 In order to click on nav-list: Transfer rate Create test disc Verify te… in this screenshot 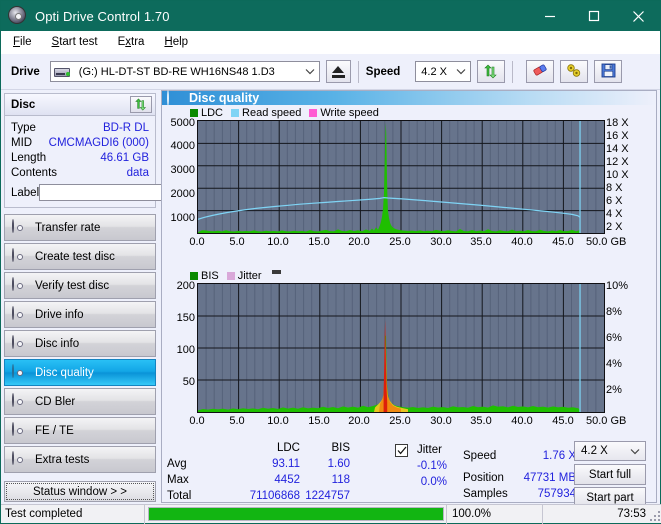, I will do `click(80, 343)`.